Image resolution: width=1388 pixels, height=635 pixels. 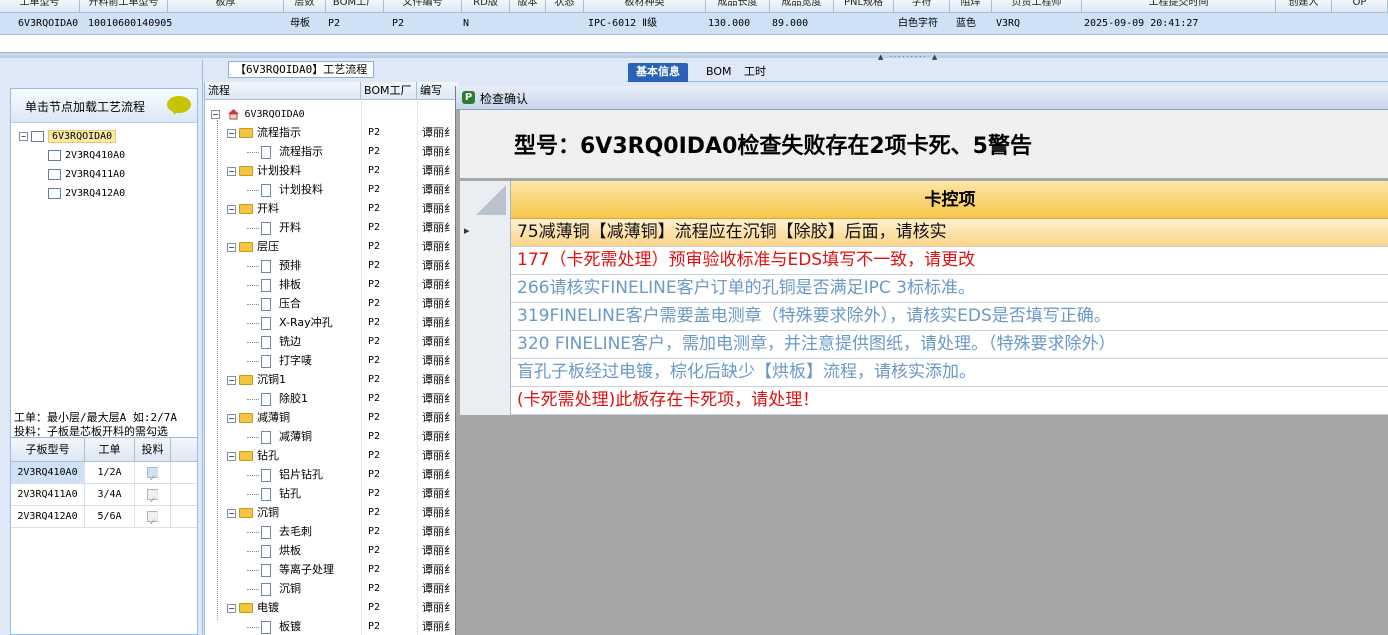 What do you see at coordinates (331, 379) in the screenshot?
I see `process-group-row: − 沉铜1 P2 谭丽纟` at bounding box center [331, 379].